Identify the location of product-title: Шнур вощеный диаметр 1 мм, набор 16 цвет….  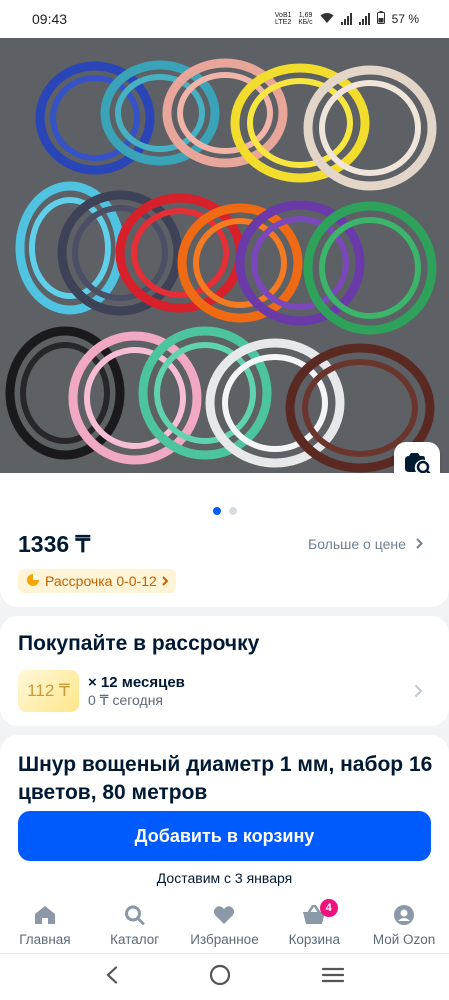
(225, 778).